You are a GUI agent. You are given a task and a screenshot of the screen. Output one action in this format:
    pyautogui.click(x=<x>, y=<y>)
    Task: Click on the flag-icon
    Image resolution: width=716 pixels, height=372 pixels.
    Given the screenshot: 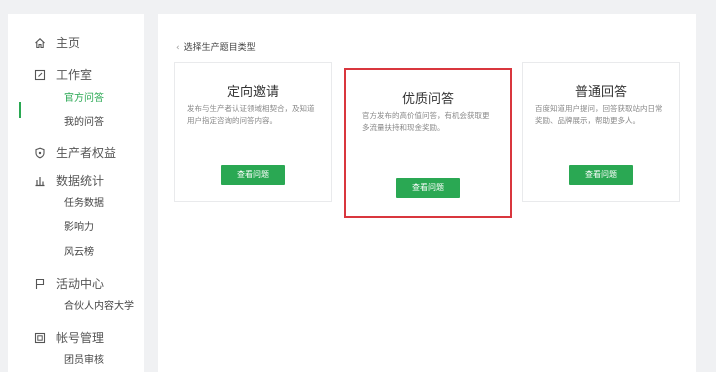 What is the action you would take?
    pyautogui.click(x=40, y=283)
    